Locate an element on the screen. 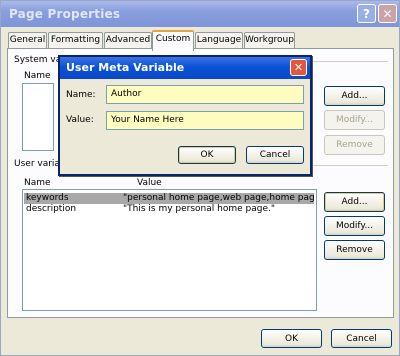 This screenshot has height=356, width=400. name-field: Author is located at coordinates (205, 94).